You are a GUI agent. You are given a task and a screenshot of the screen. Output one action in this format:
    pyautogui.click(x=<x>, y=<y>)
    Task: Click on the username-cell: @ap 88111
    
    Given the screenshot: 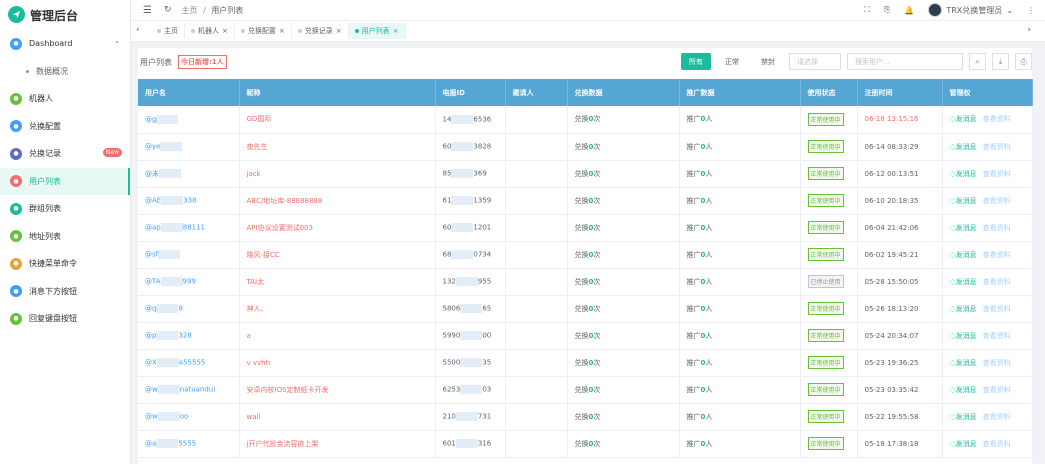 What is the action you would take?
    pyautogui.click(x=189, y=228)
    